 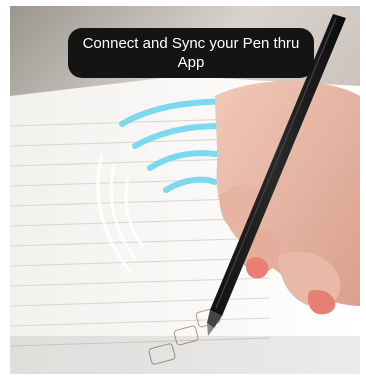 I want to click on caption-banner: Connect and Sync your Pen thru App, so click(x=191, y=53).